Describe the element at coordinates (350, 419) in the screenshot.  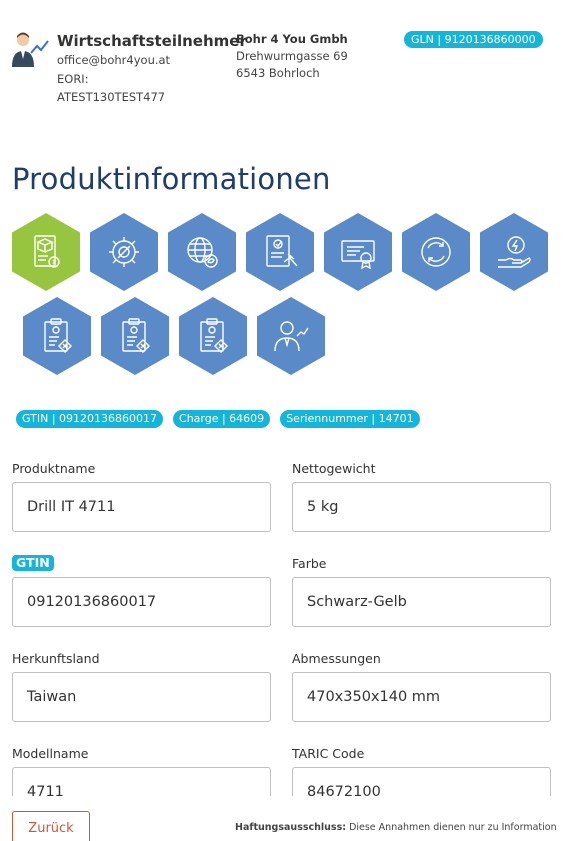
I see `serial-number-badge: Seriennummer | 14701` at that location.